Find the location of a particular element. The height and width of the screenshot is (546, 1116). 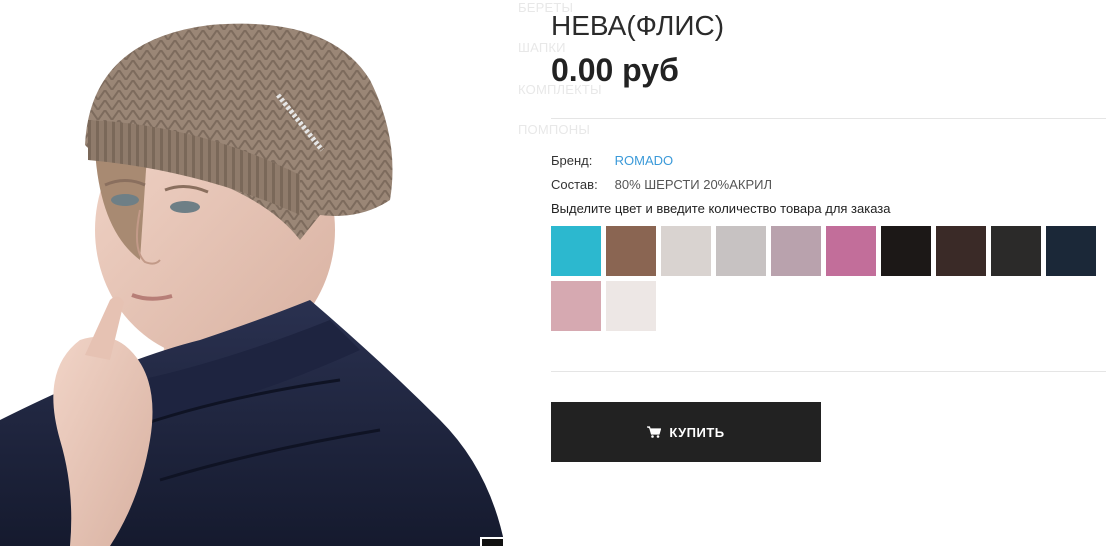

buy-button-label: КУПИТЬ is located at coordinates (697, 432).